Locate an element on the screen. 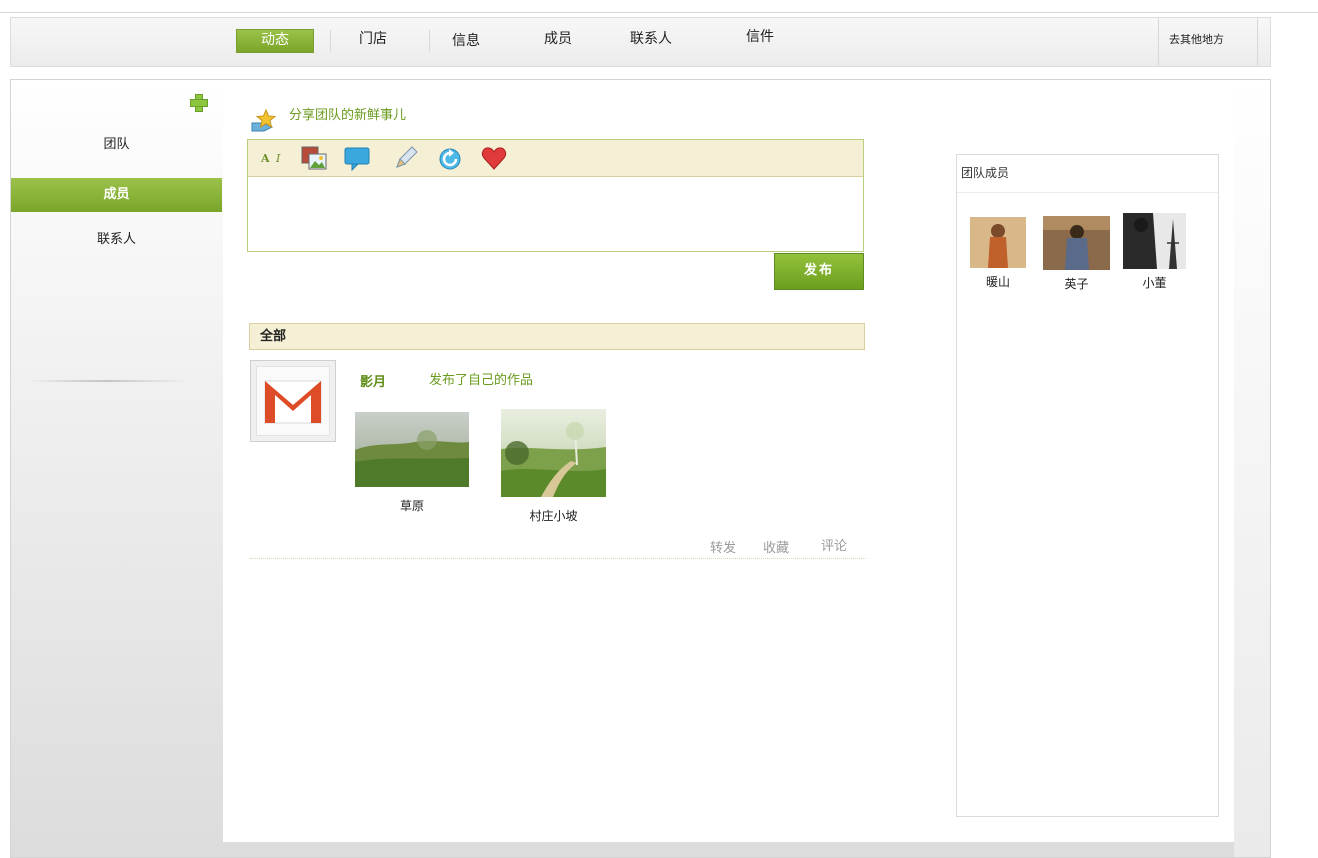 The height and width of the screenshot is (858, 1318). member-card: 英子 is located at coordinates (1076, 254).